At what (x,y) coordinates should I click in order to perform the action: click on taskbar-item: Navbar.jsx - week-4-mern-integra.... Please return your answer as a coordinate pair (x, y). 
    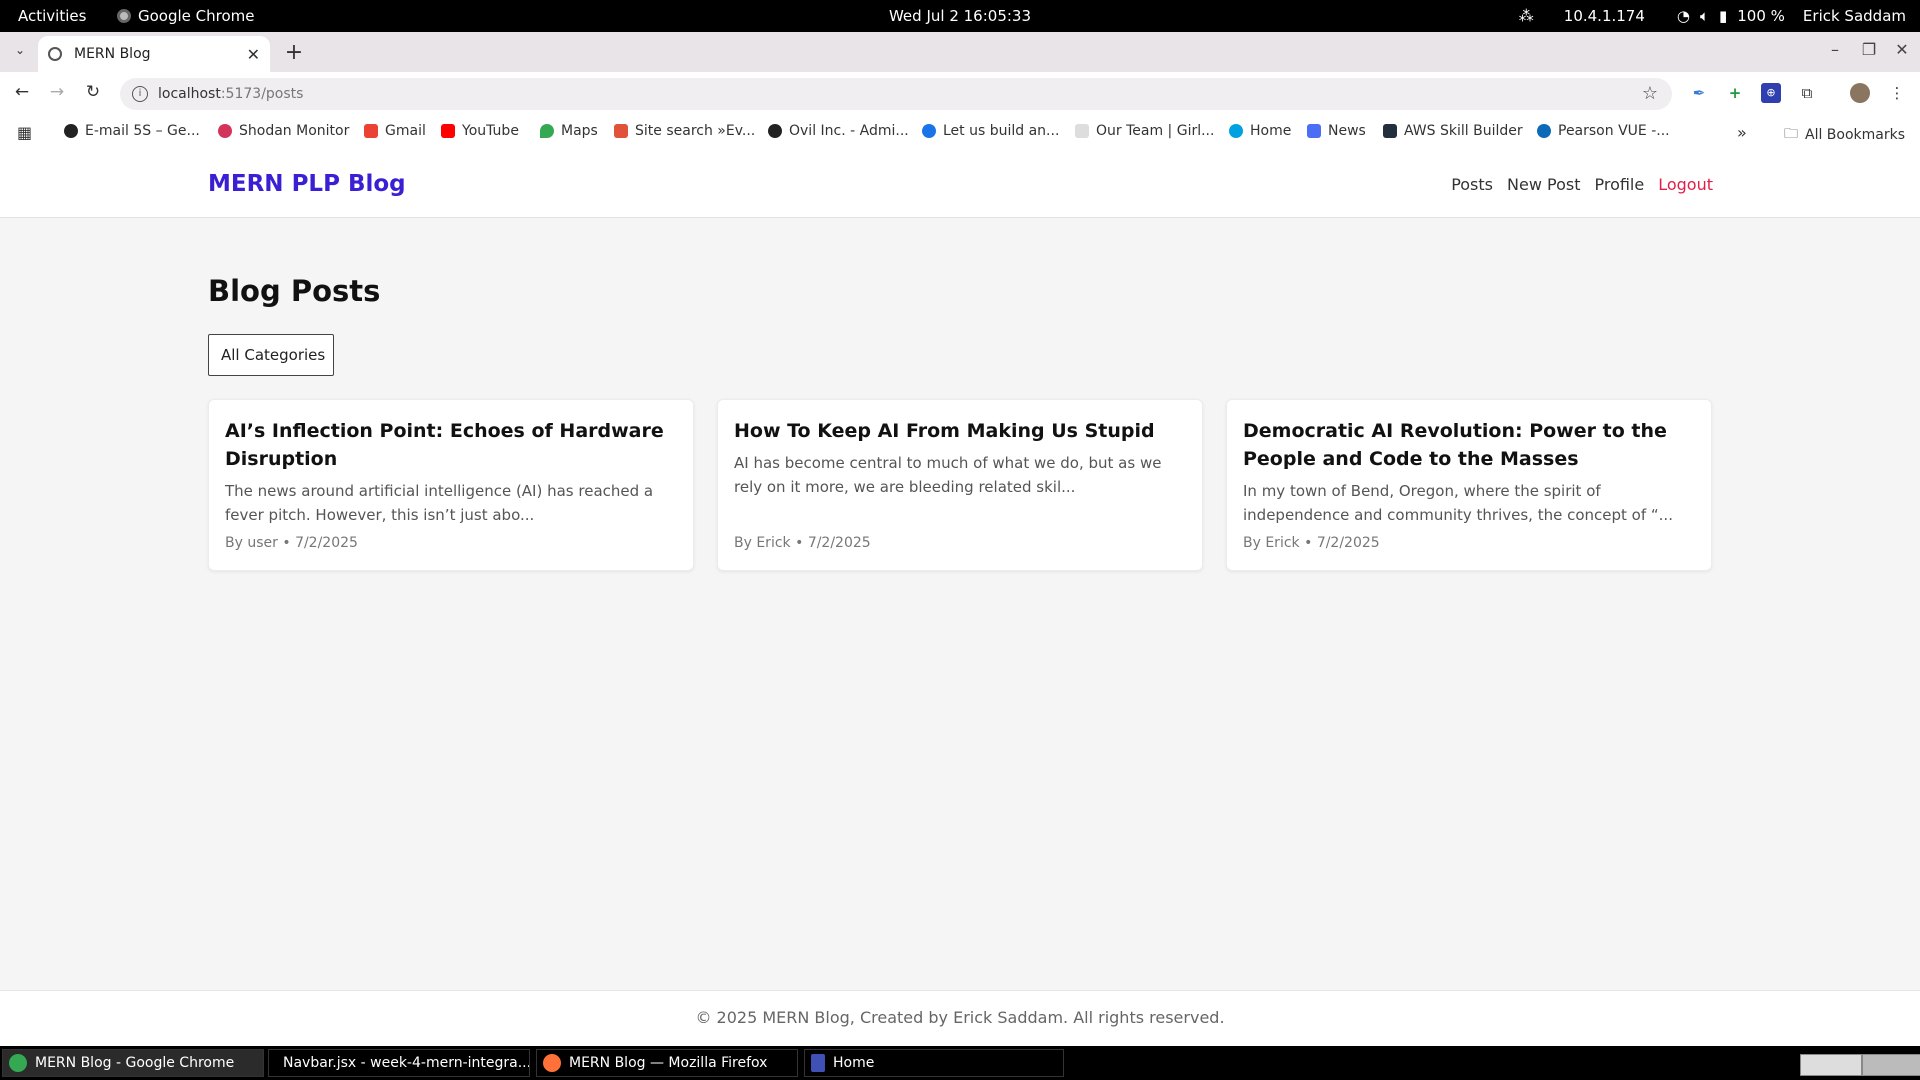
    Looking at the image, I should click on (399, 1063).